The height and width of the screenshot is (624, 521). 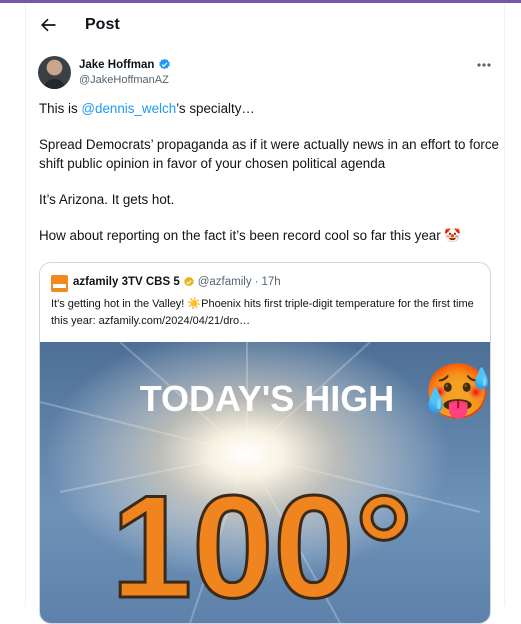 What do you see at coordinates (262, 544) in the screenshot?
I see `image-temperature: 100°` at bounding box center [262, 544].